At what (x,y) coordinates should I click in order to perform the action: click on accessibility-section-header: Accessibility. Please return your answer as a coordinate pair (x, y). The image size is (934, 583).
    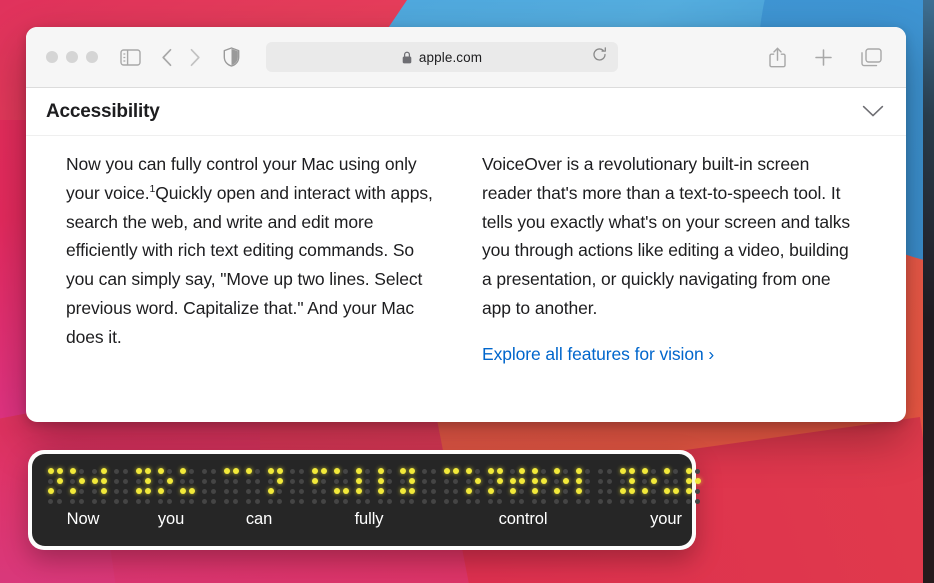
    Looking at the image, I should click on (466, 112).